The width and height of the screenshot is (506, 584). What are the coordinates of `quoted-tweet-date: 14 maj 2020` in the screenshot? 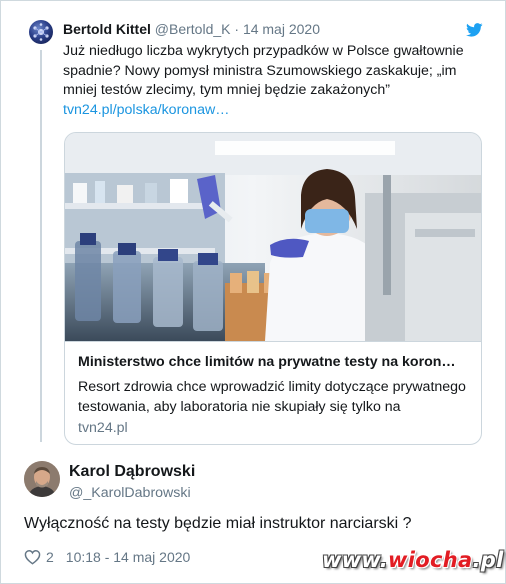 It's located at (281, 29).